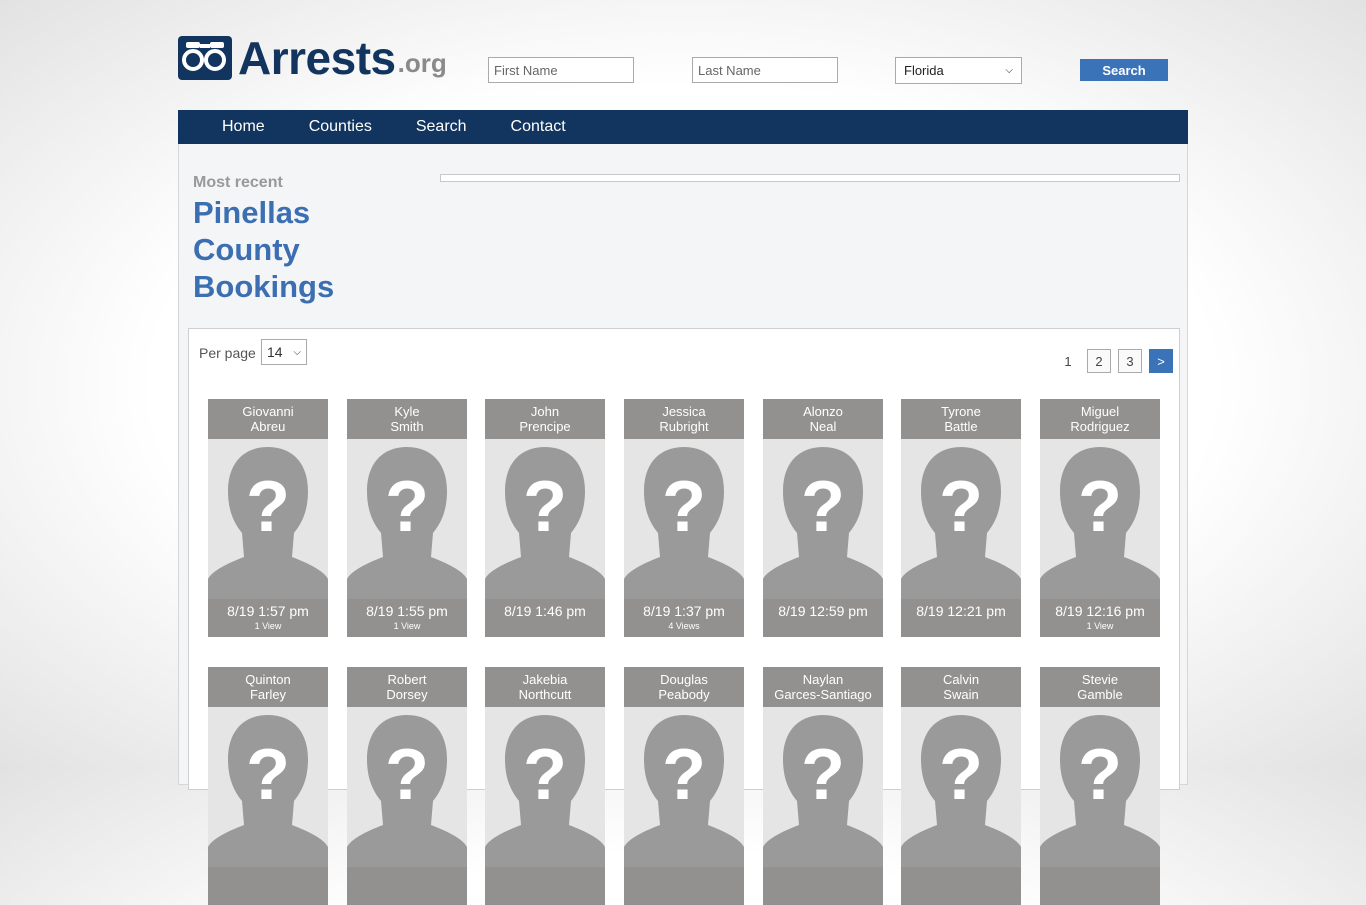  Describe the element at coordinates (1100, 518) in the screenshot. I see `booking-card: Miguel Rodriguez? 8/19 12:16 pm 1 View` at that location.